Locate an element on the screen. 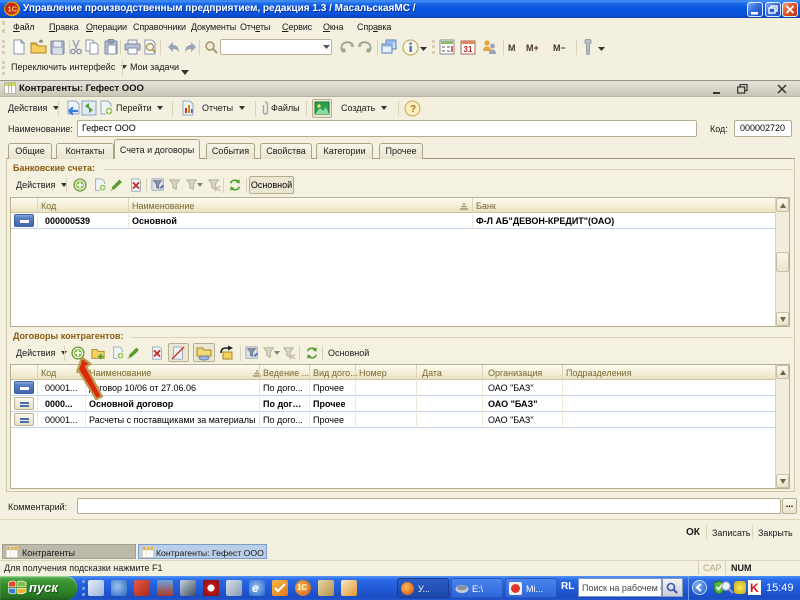 The image size is (800, 600). svg-text: 1С is located at coordinates (13, 9).